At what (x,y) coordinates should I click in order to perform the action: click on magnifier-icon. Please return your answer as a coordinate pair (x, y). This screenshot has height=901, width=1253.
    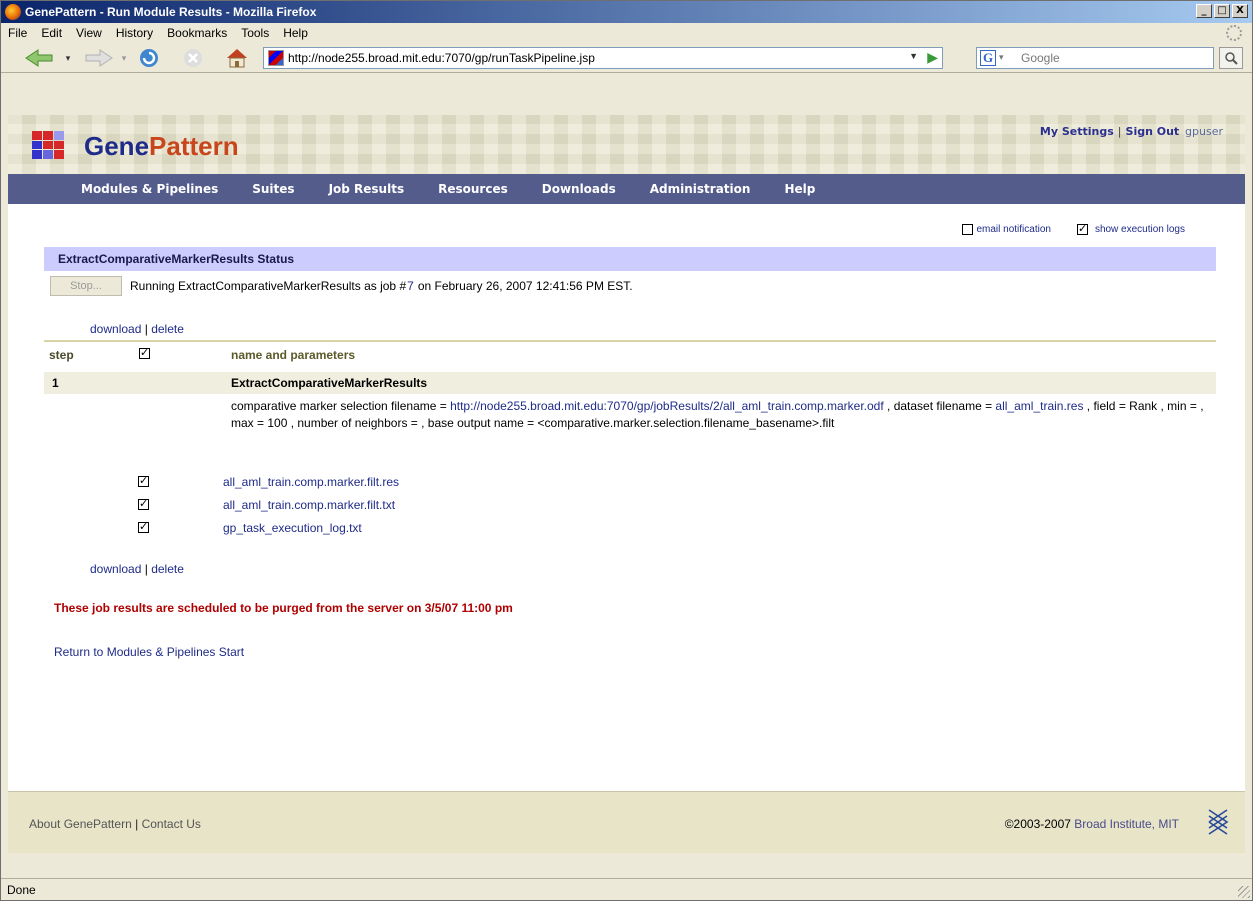
    Looking at the image, I should click on (1231, 58).